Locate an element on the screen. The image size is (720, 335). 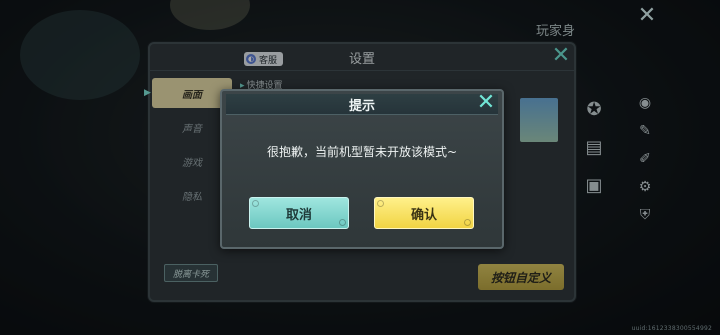
cancel-label: 取消 is located at coordinates (298, 215).